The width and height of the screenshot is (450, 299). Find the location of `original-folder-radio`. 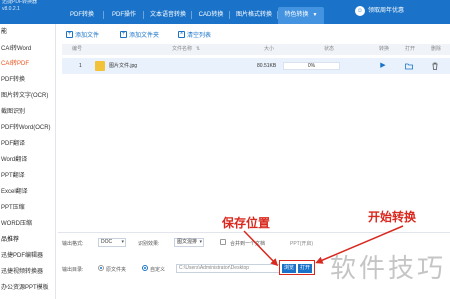

original-folder-radio is located at coordinates (101, 268).